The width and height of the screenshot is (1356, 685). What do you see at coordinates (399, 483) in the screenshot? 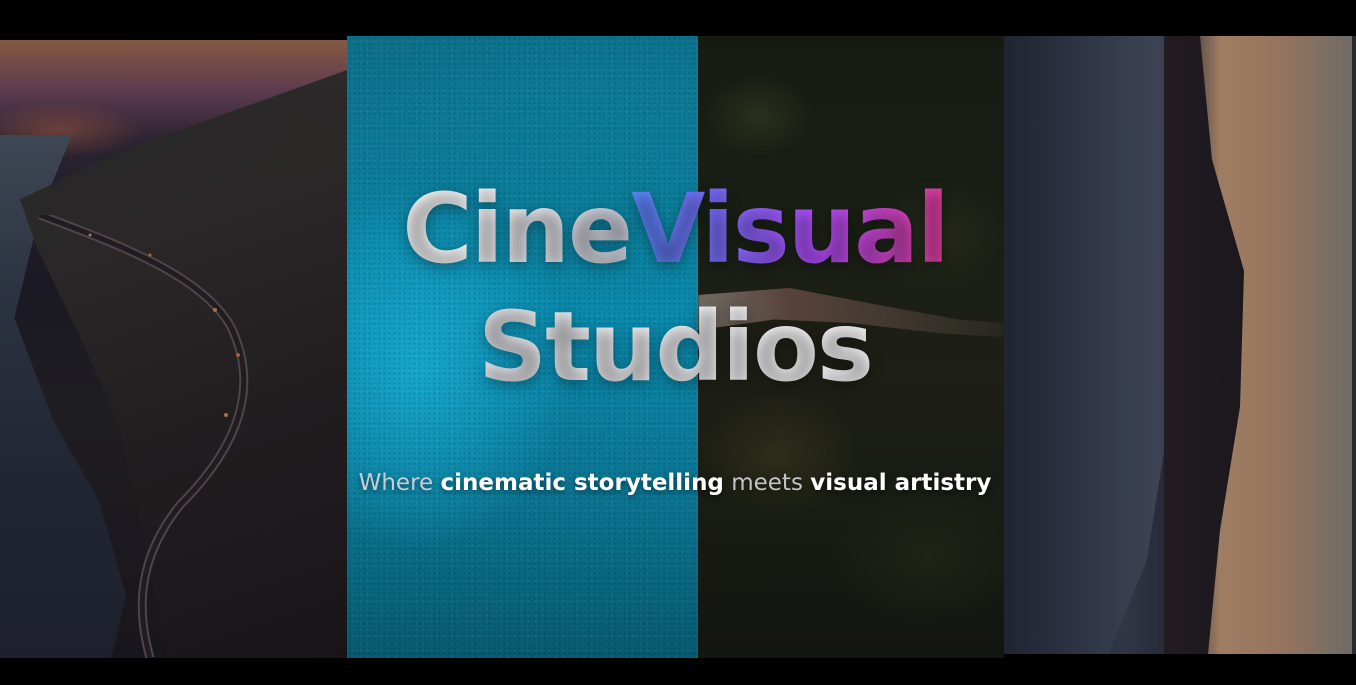
I see `subtitle-where: Where` at bounding box center [399, 483].